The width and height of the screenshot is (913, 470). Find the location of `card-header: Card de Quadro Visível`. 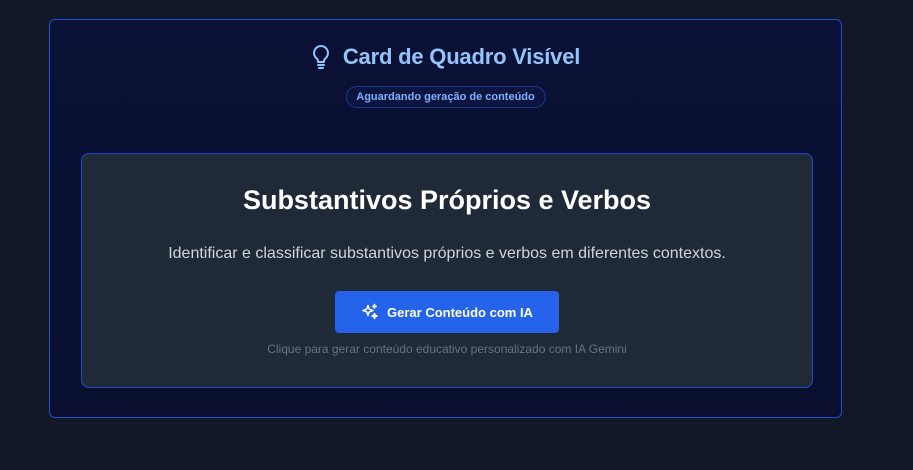

card-header: Card de Quadro Visível is located at coordinates (445, 57).